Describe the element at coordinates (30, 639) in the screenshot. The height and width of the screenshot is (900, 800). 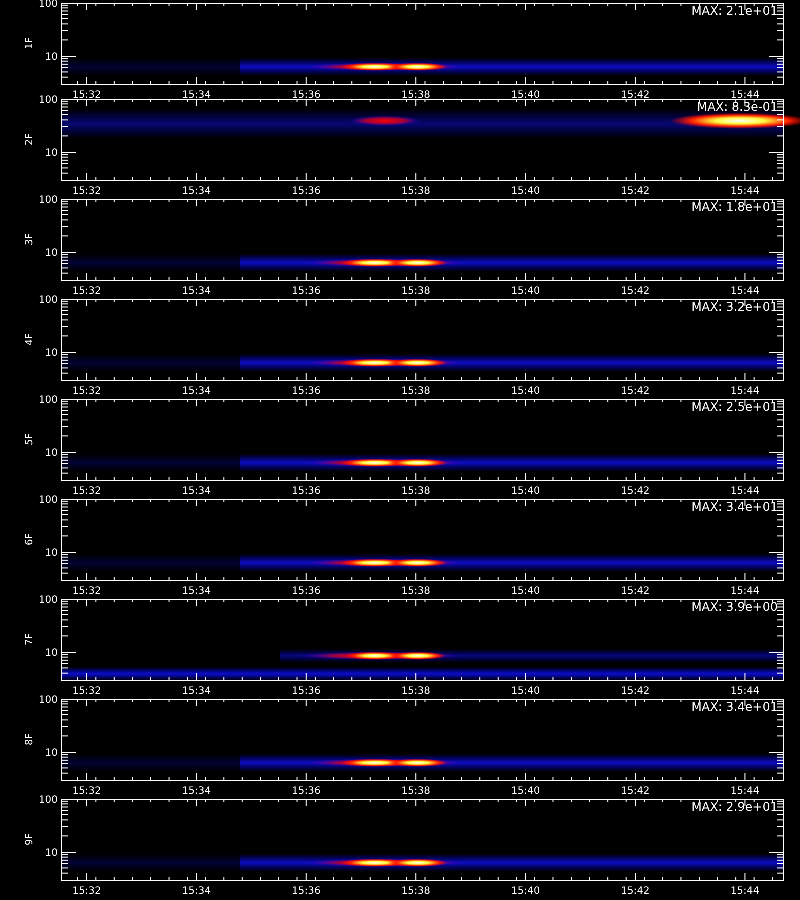
I see `channel-label: 7F` at that location.